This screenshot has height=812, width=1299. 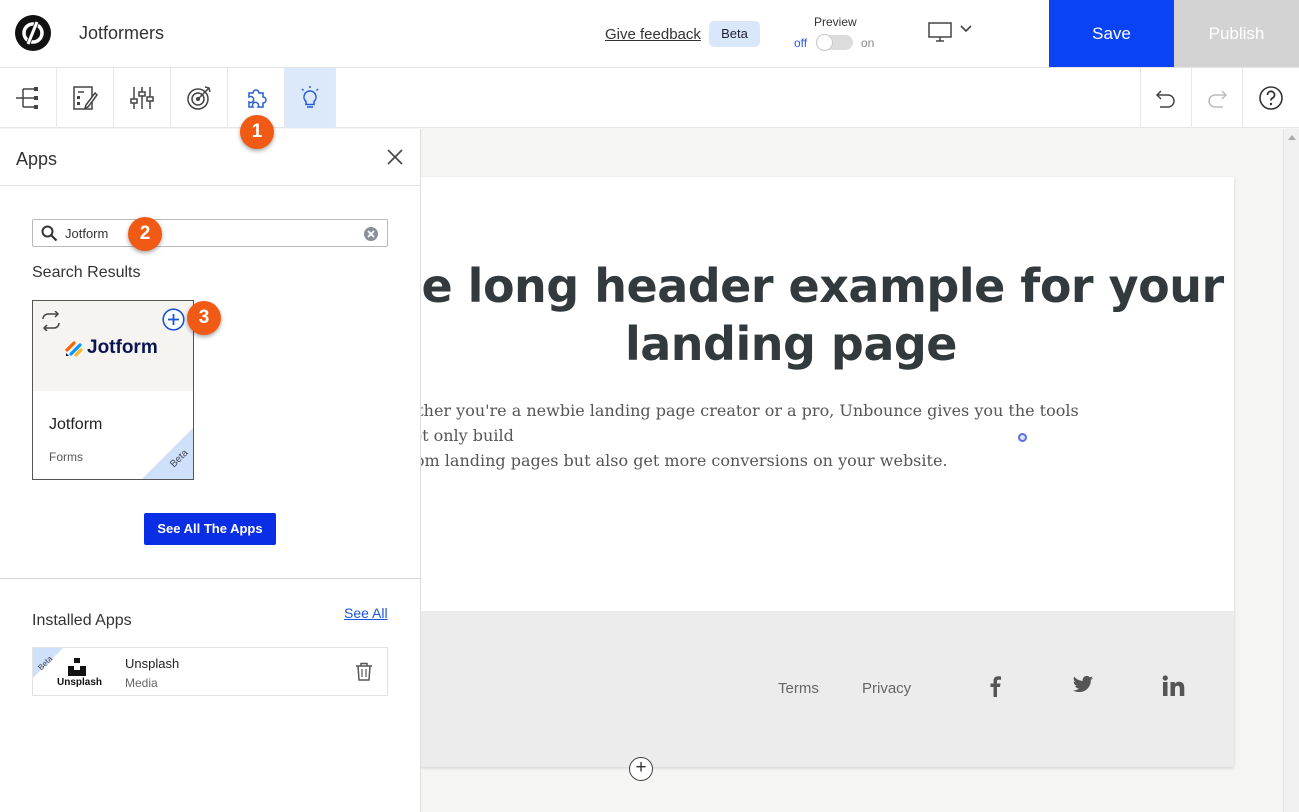 What do you see at coordinates (801, 43) in the screenshot?
I see `preview-off-label: off` at bounding box center [801, 43].